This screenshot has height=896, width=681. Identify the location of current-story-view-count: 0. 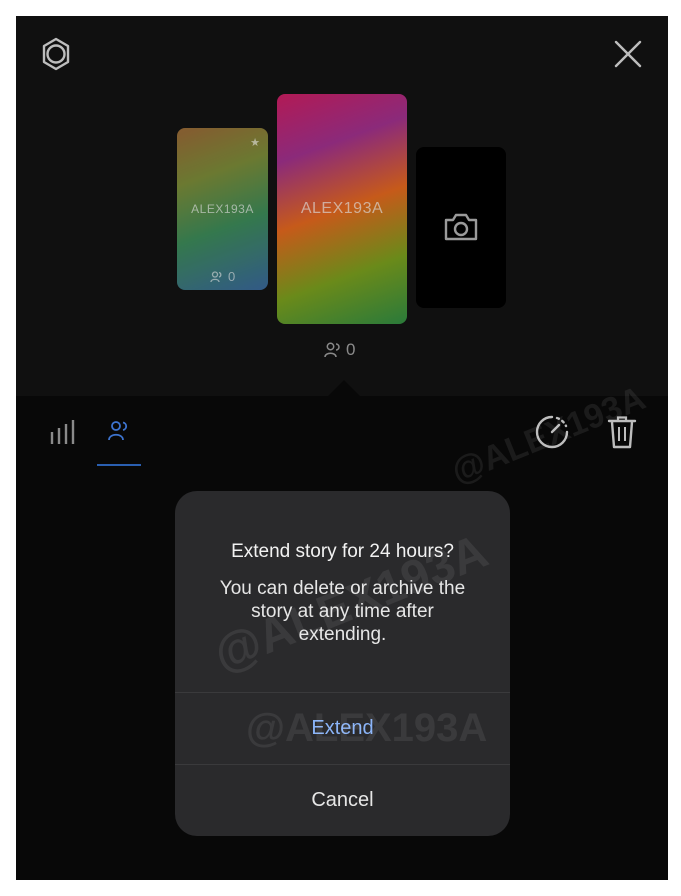
(339, 350).